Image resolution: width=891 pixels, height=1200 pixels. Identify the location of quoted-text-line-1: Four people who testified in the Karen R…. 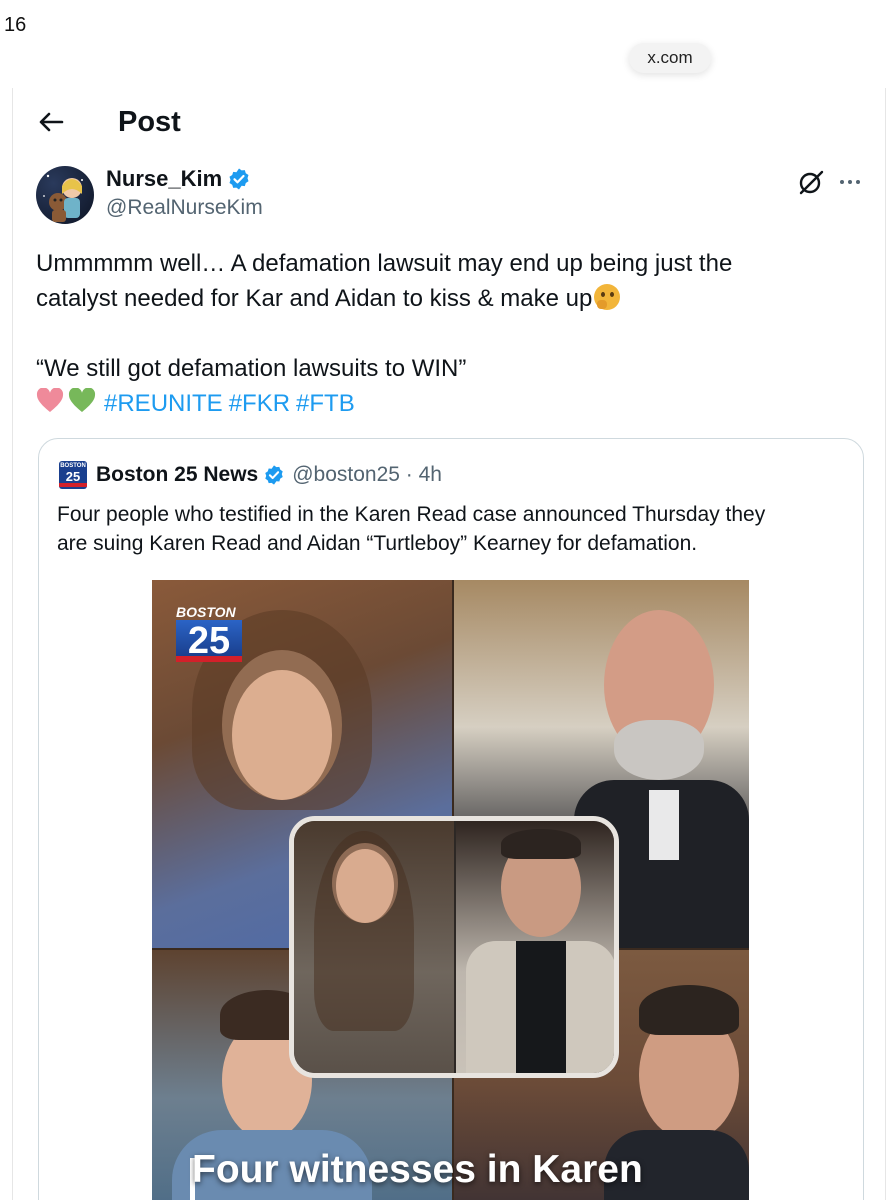
(411, 514).